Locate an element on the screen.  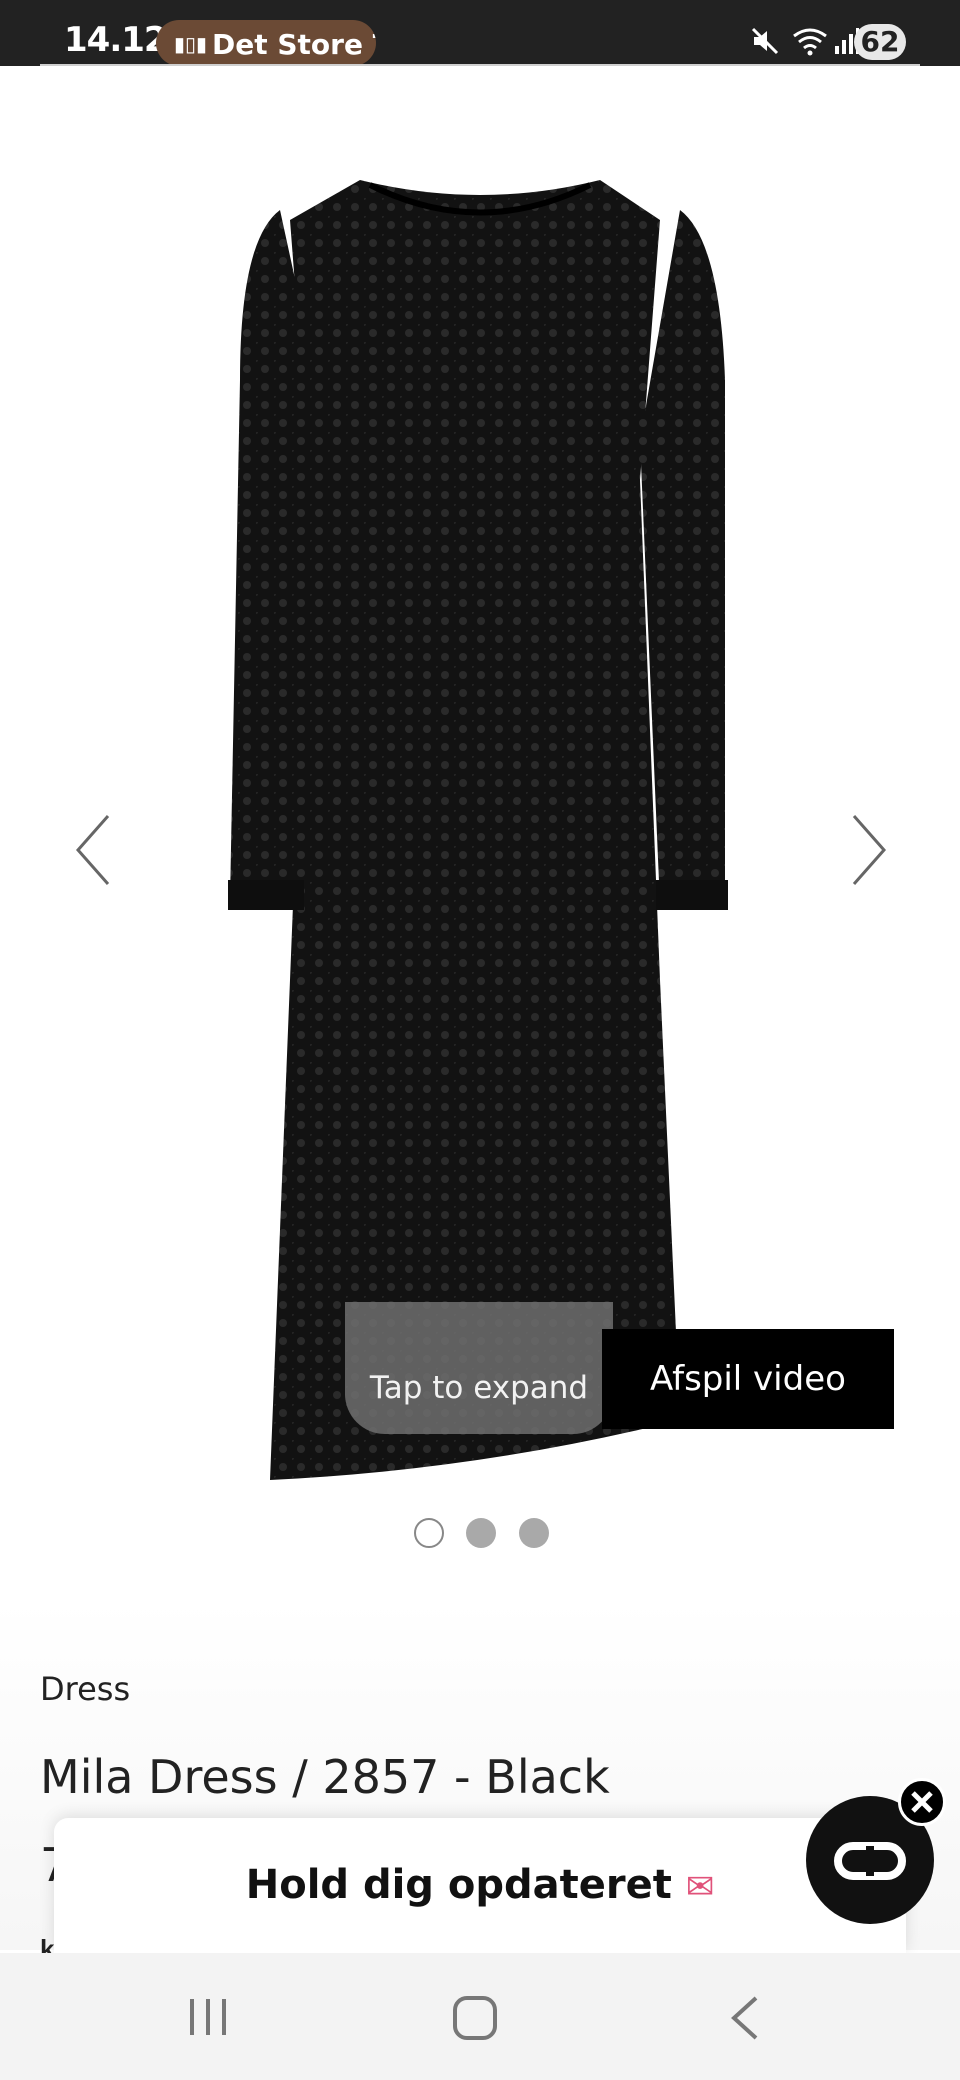
close-icon is located at coordinates (922, 1802).